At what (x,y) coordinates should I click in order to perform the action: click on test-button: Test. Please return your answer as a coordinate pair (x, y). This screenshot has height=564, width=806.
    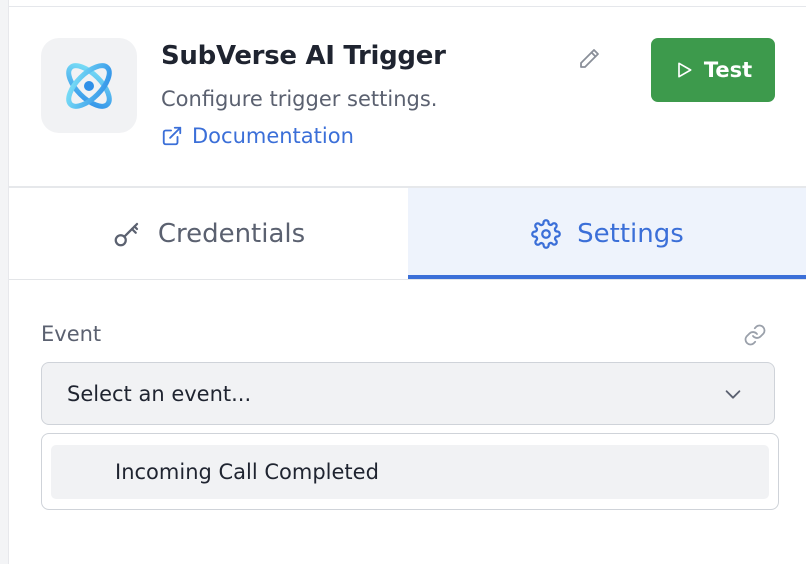
    Looking at the image, I should click on (713, 70).